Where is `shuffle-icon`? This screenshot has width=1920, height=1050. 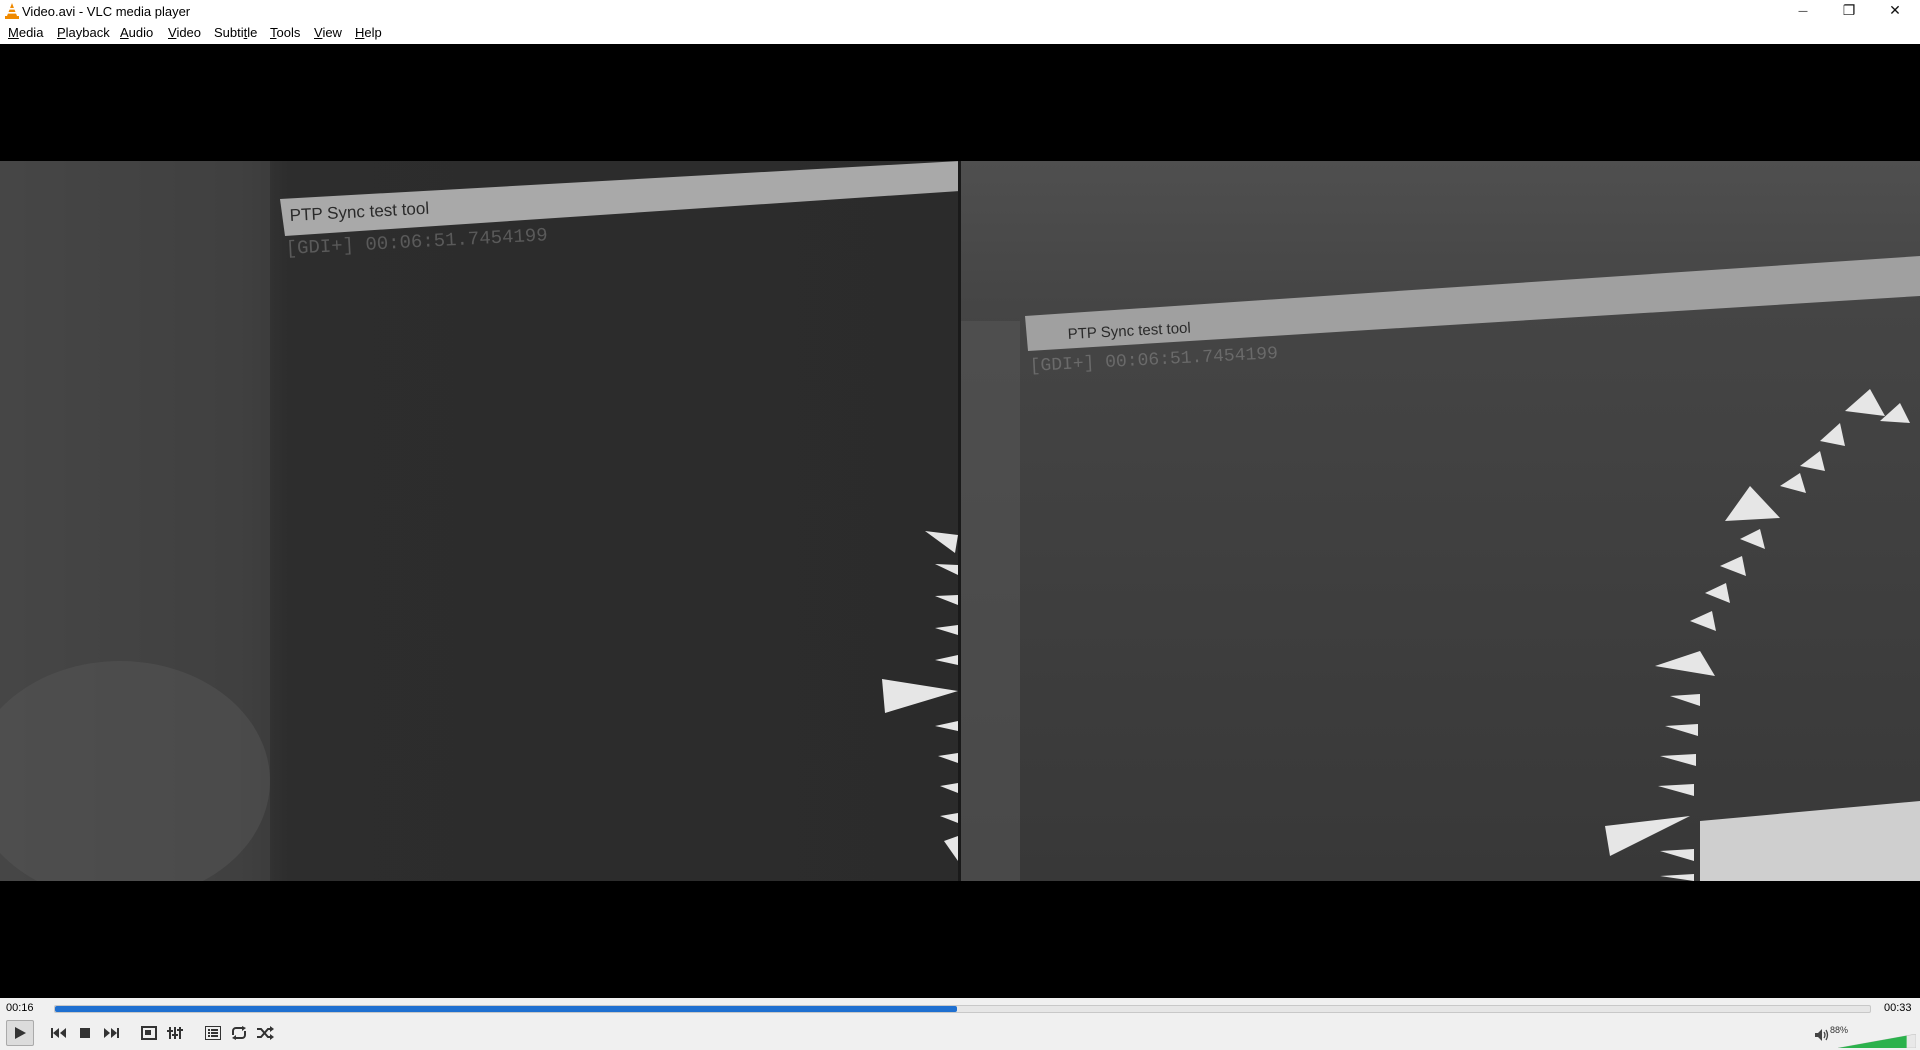
shuffle-icon is located at coordinates (265, 1033).